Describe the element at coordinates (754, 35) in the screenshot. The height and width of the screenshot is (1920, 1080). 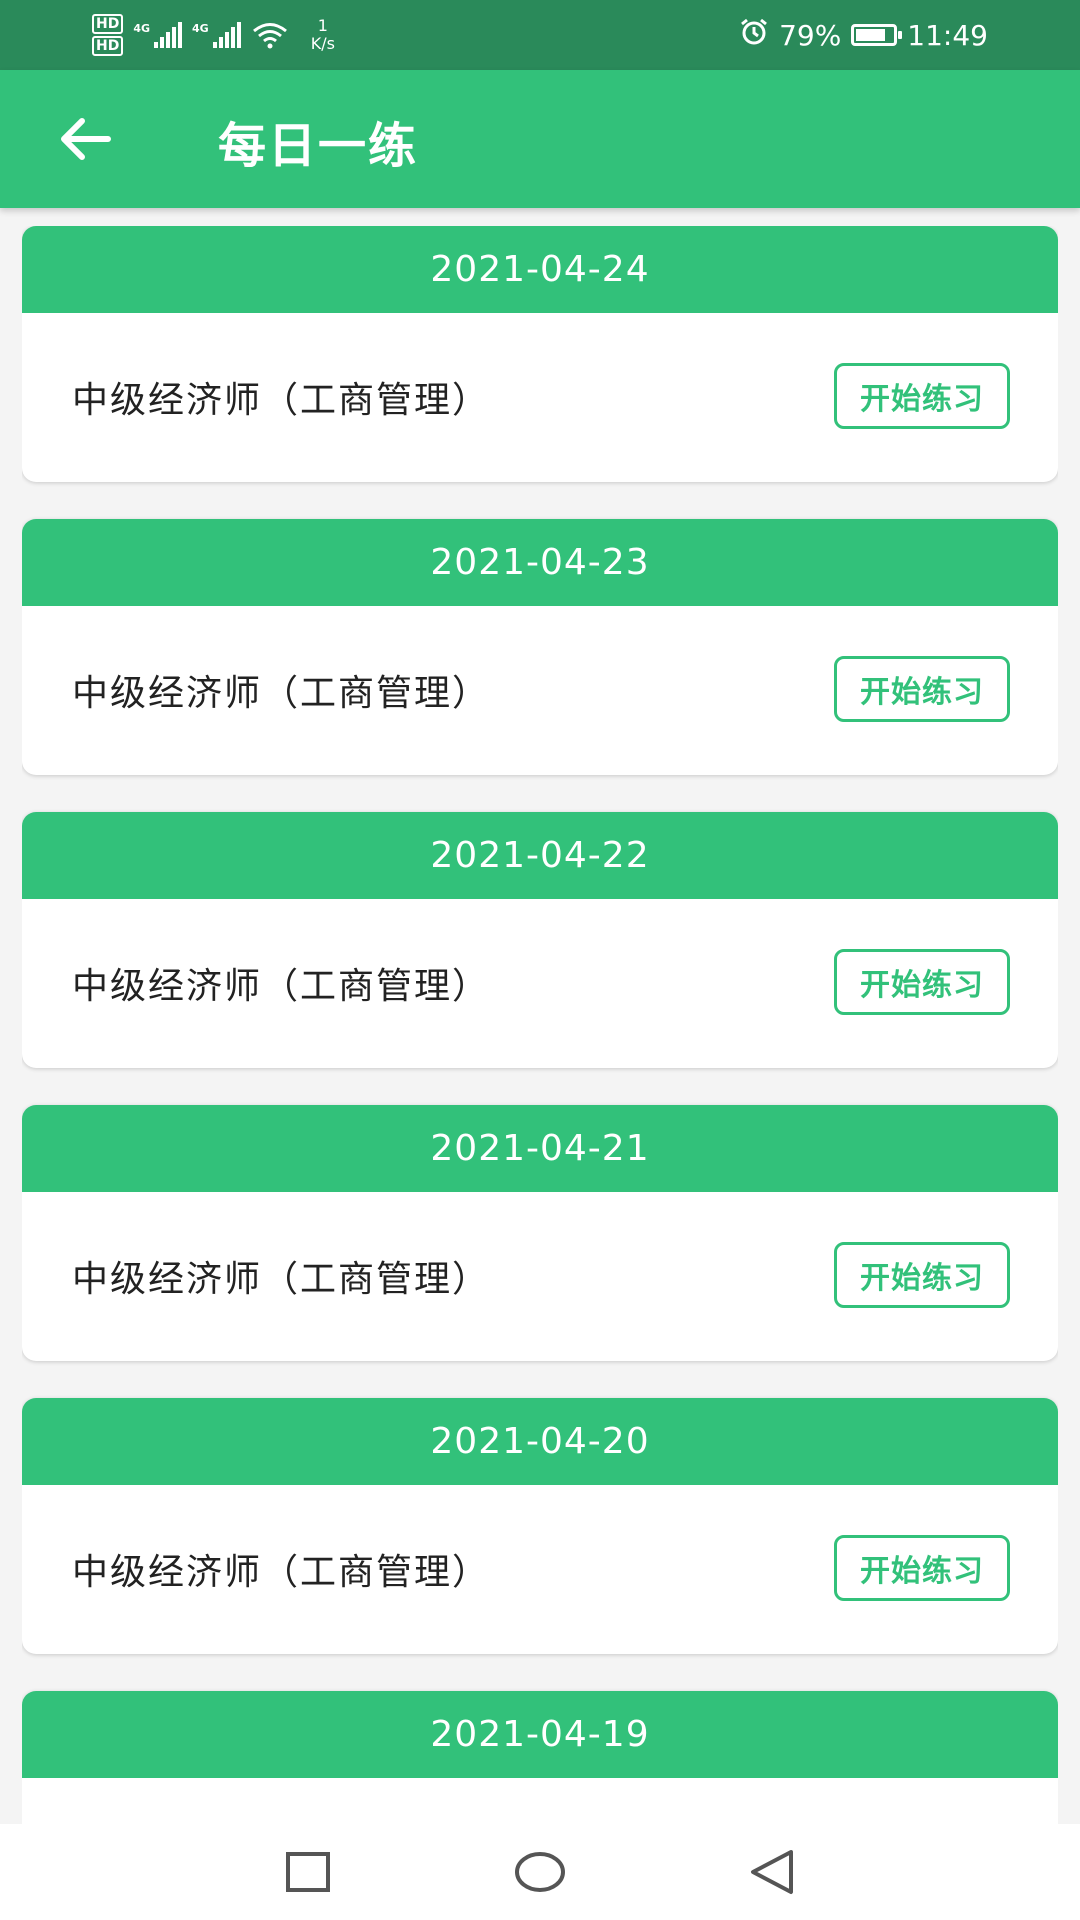
I see `alarm-icon` at that location.